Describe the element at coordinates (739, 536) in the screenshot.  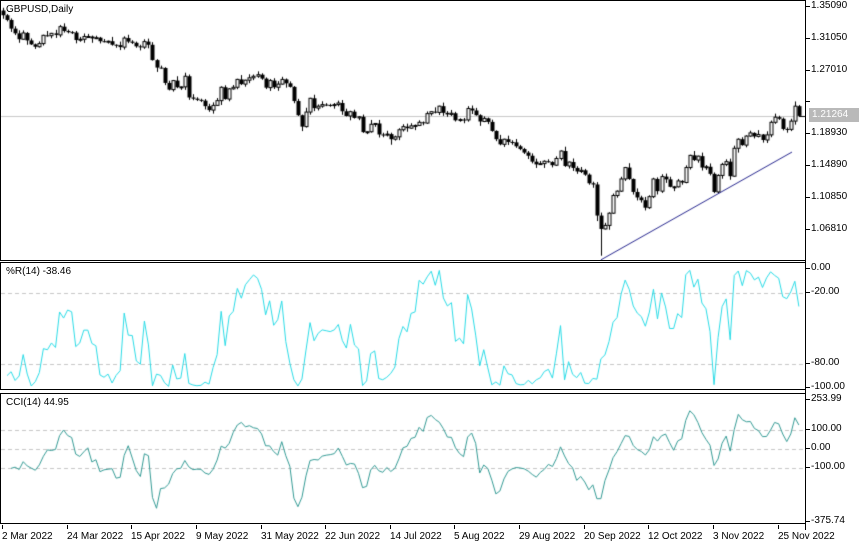
I see `time-axis-label: 3 Nov 2022` at that location.